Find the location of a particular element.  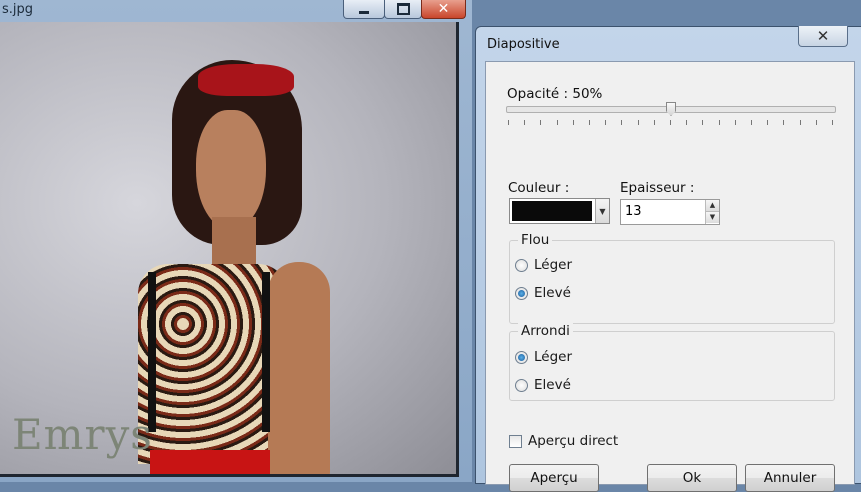

arrondi-option-eleve-label: Elevé is located at coordinates (552, 385).